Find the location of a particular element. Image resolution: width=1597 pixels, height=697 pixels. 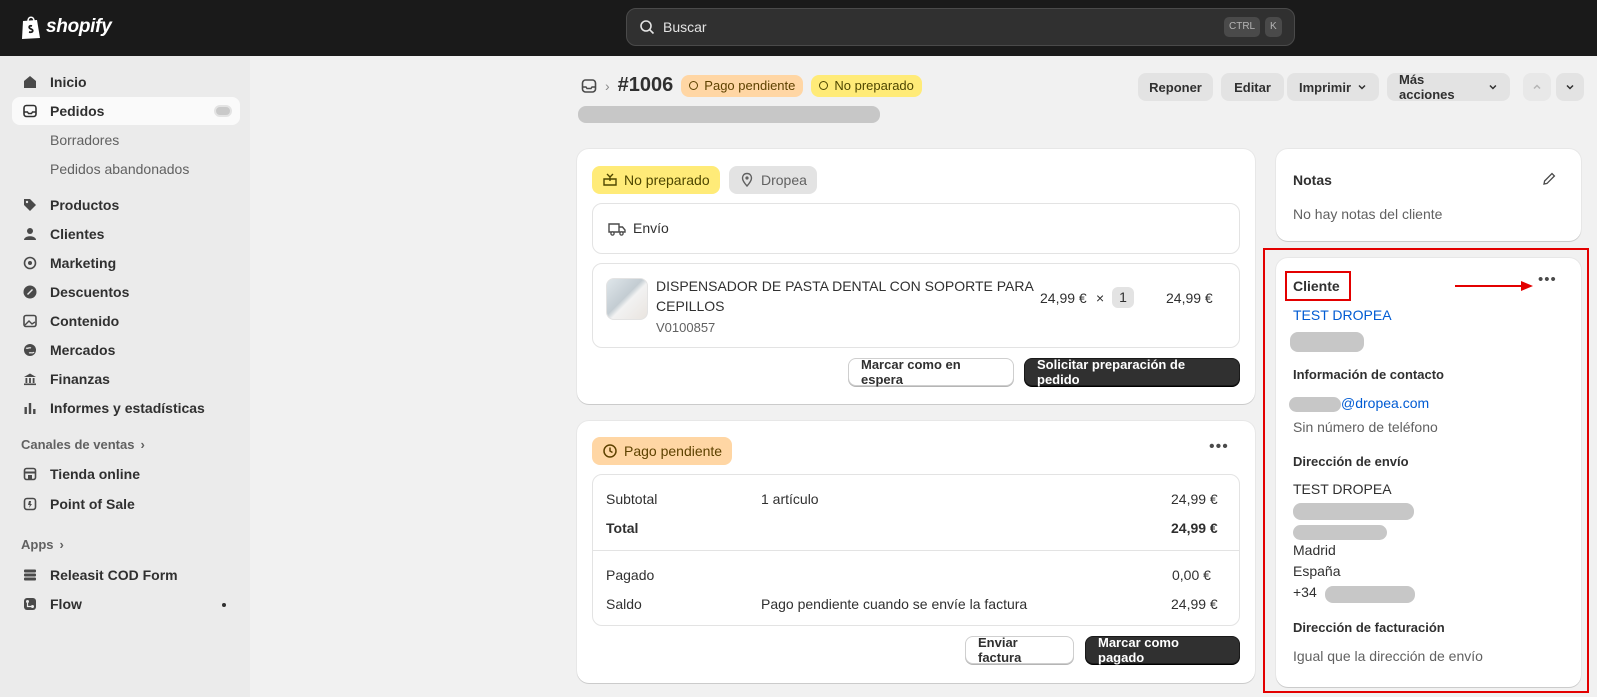

chart-icon is located at coordinates (30, 408).